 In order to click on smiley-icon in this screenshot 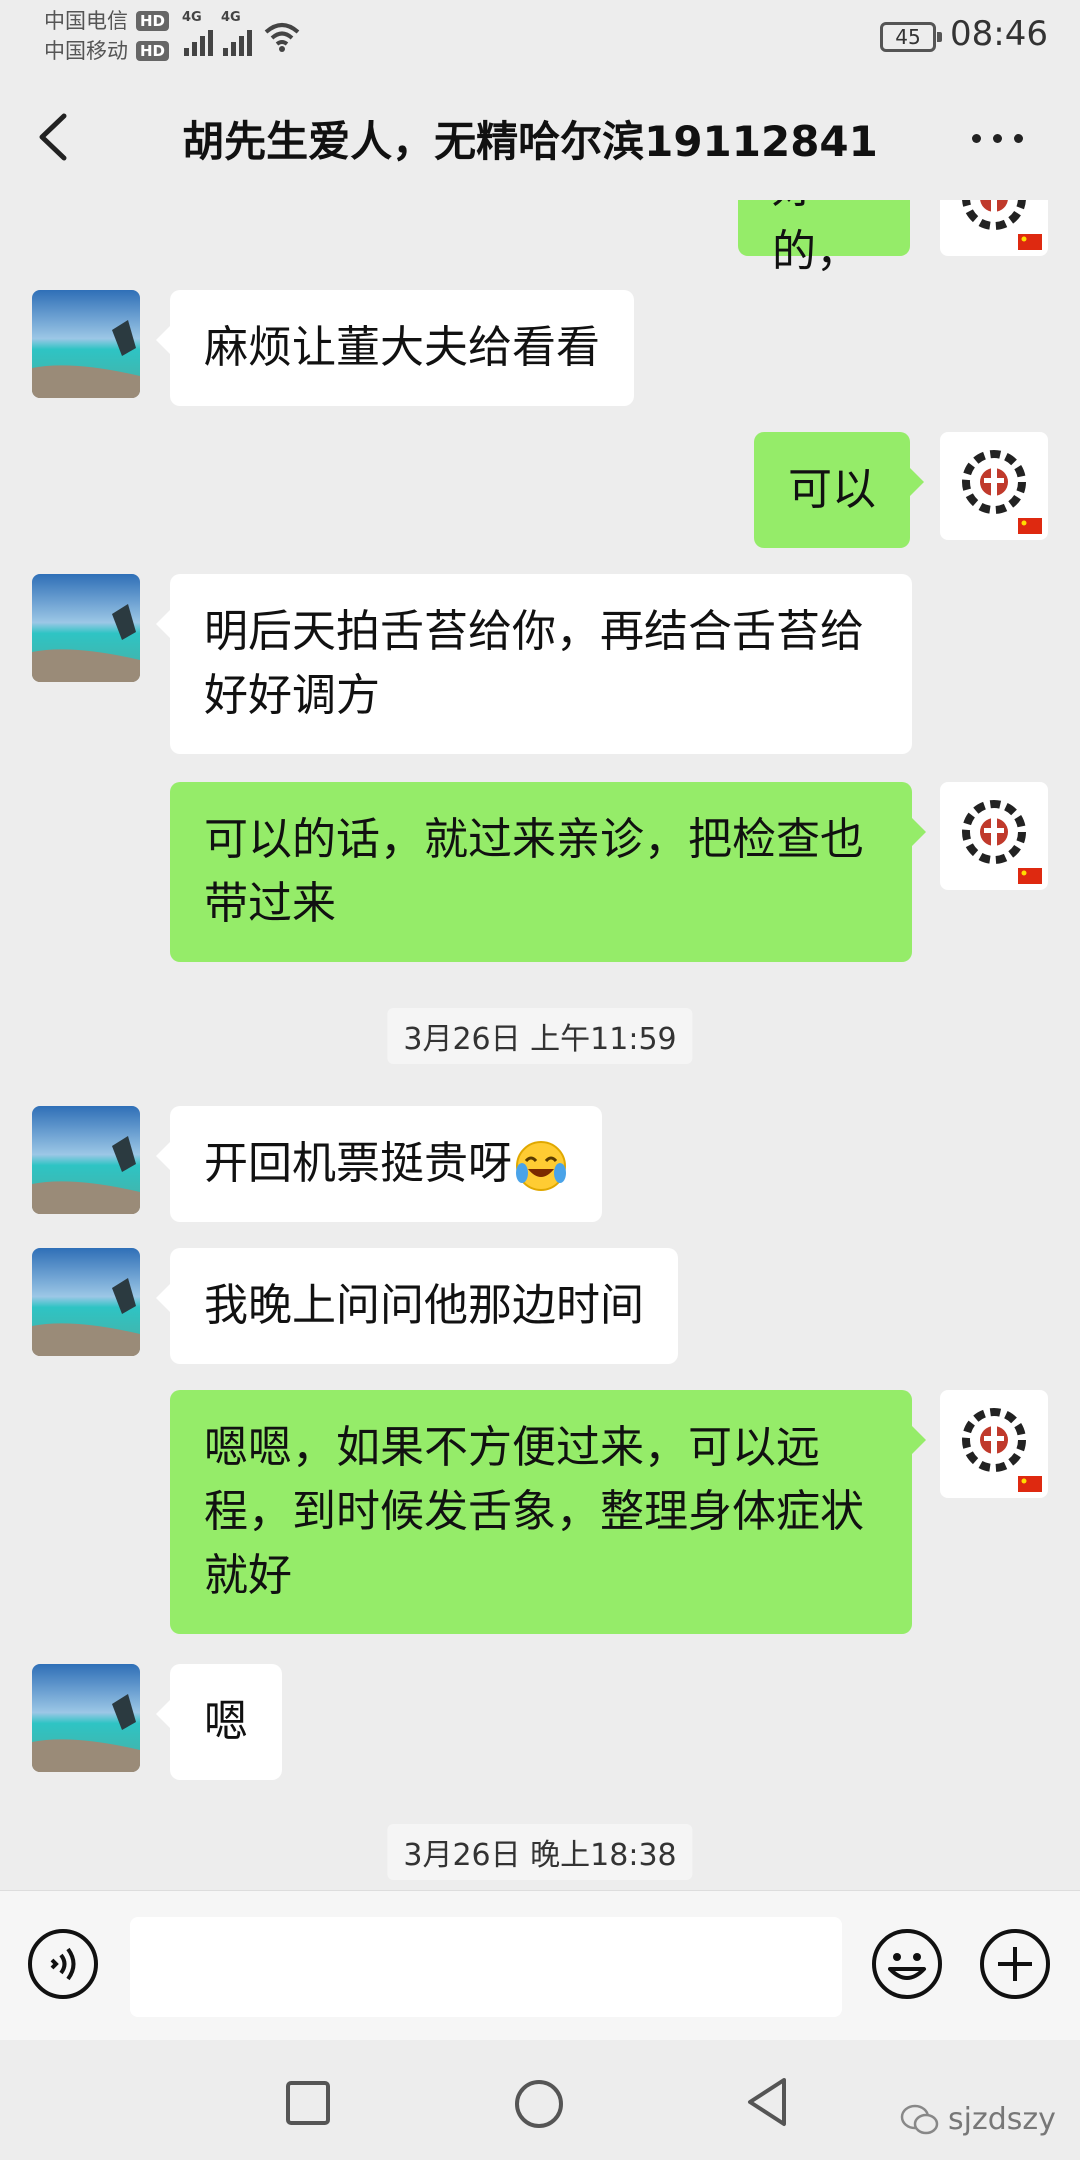, I will do `click(907, 1964)`.